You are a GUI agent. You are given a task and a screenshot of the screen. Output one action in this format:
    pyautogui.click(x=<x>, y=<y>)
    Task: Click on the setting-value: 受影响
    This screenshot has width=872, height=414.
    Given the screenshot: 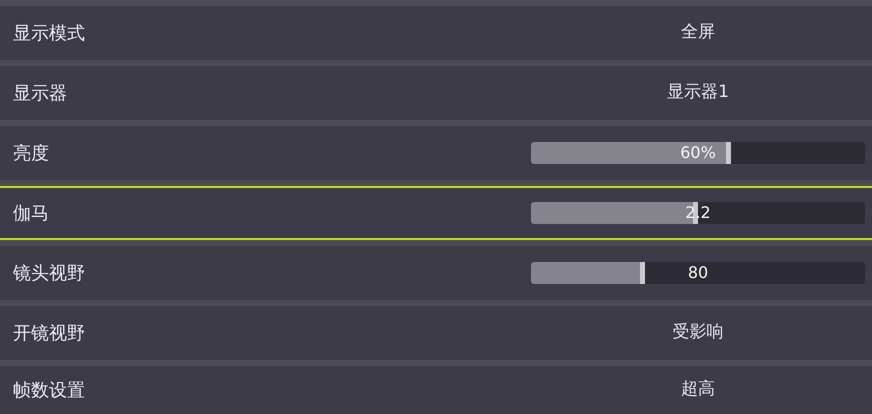 What is the action you would take?
    pyautogui.click(x=698, y=332)
    